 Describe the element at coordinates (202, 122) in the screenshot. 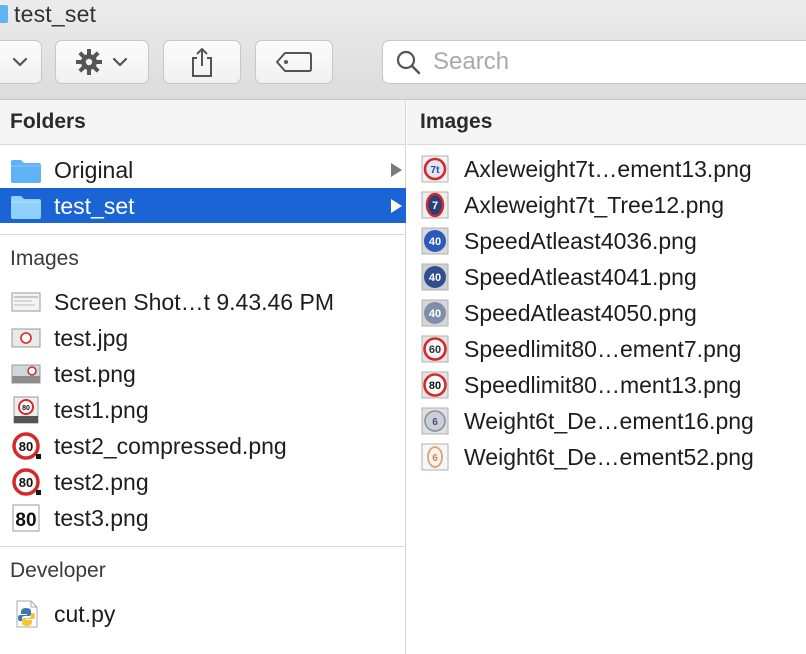

I see `folders-header: Folders` at that location.